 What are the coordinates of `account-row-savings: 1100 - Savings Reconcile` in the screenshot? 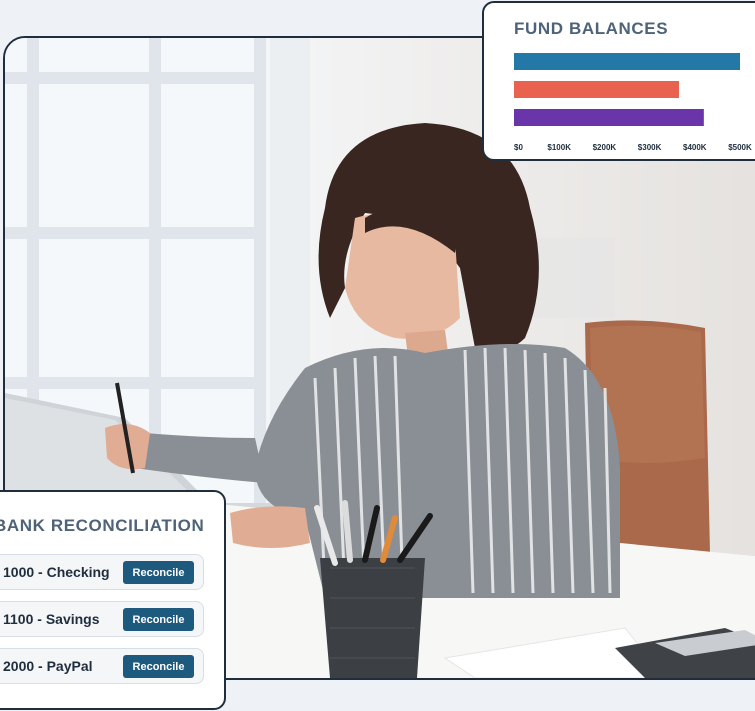 It's located at (102, 619).